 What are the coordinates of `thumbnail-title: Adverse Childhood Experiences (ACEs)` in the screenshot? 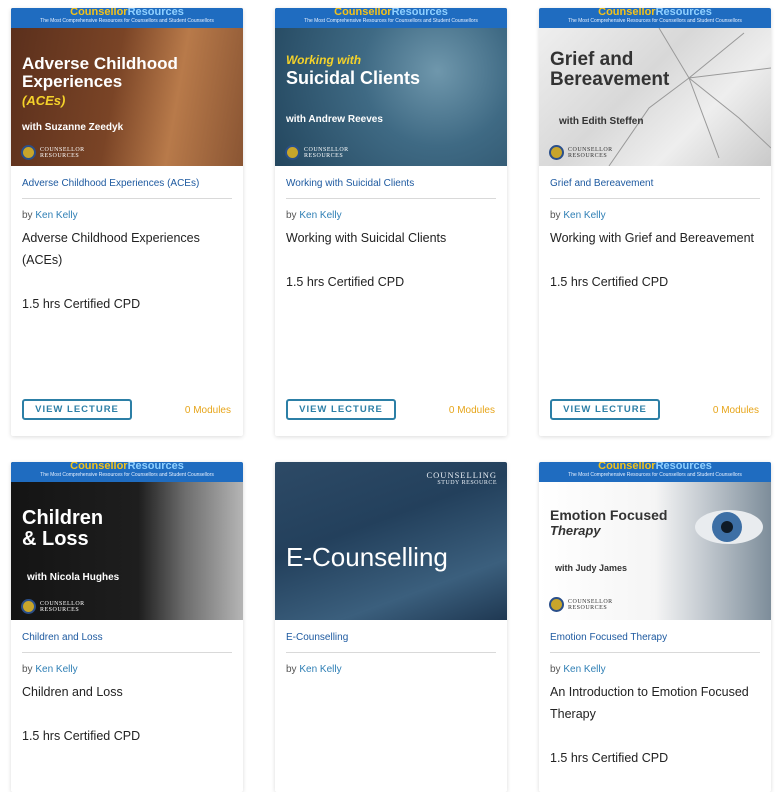 It's located at (100, 81).